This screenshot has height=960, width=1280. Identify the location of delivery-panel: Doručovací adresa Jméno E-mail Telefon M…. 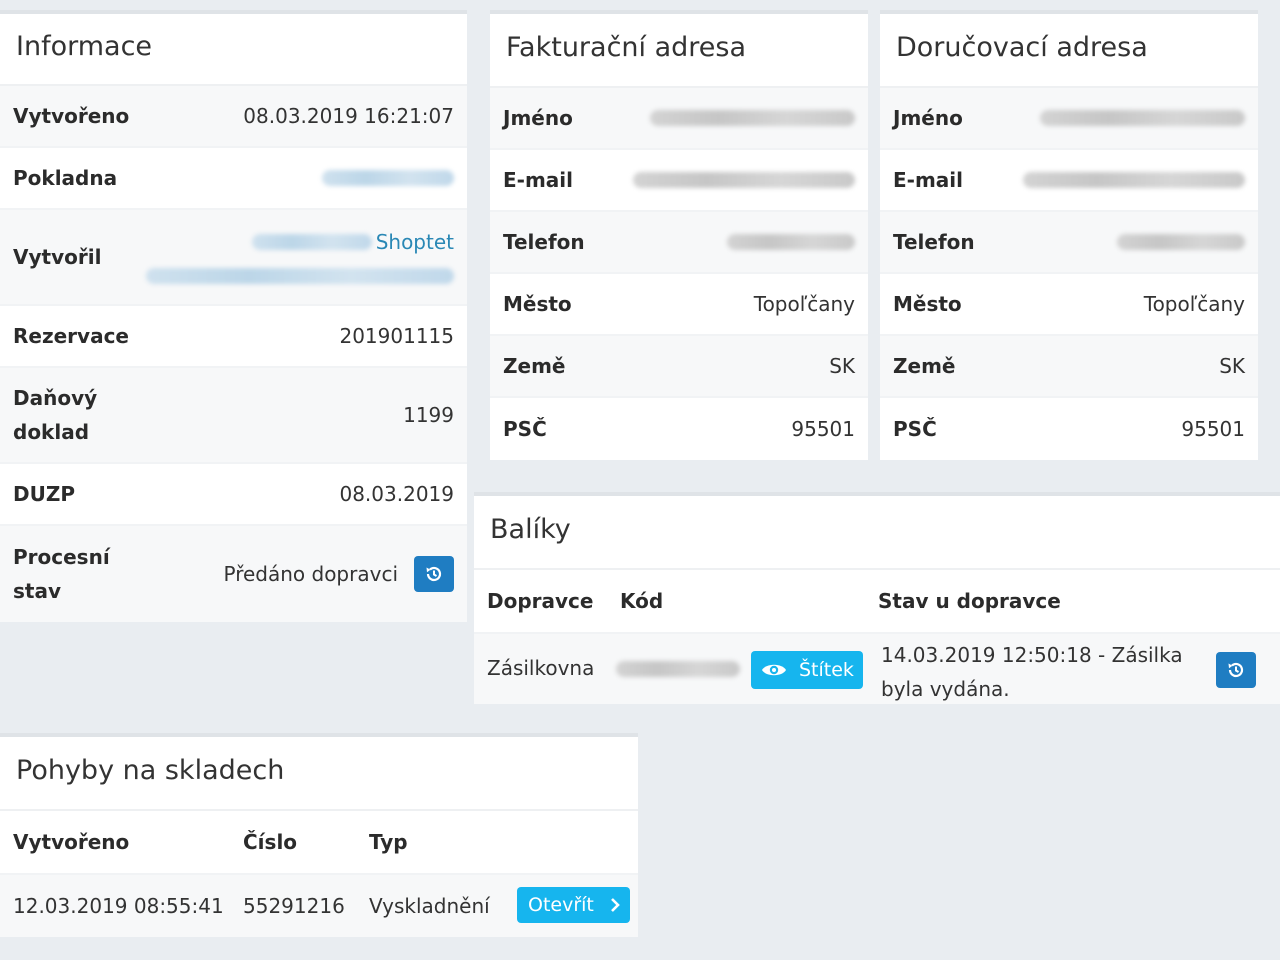
(1069, 235).